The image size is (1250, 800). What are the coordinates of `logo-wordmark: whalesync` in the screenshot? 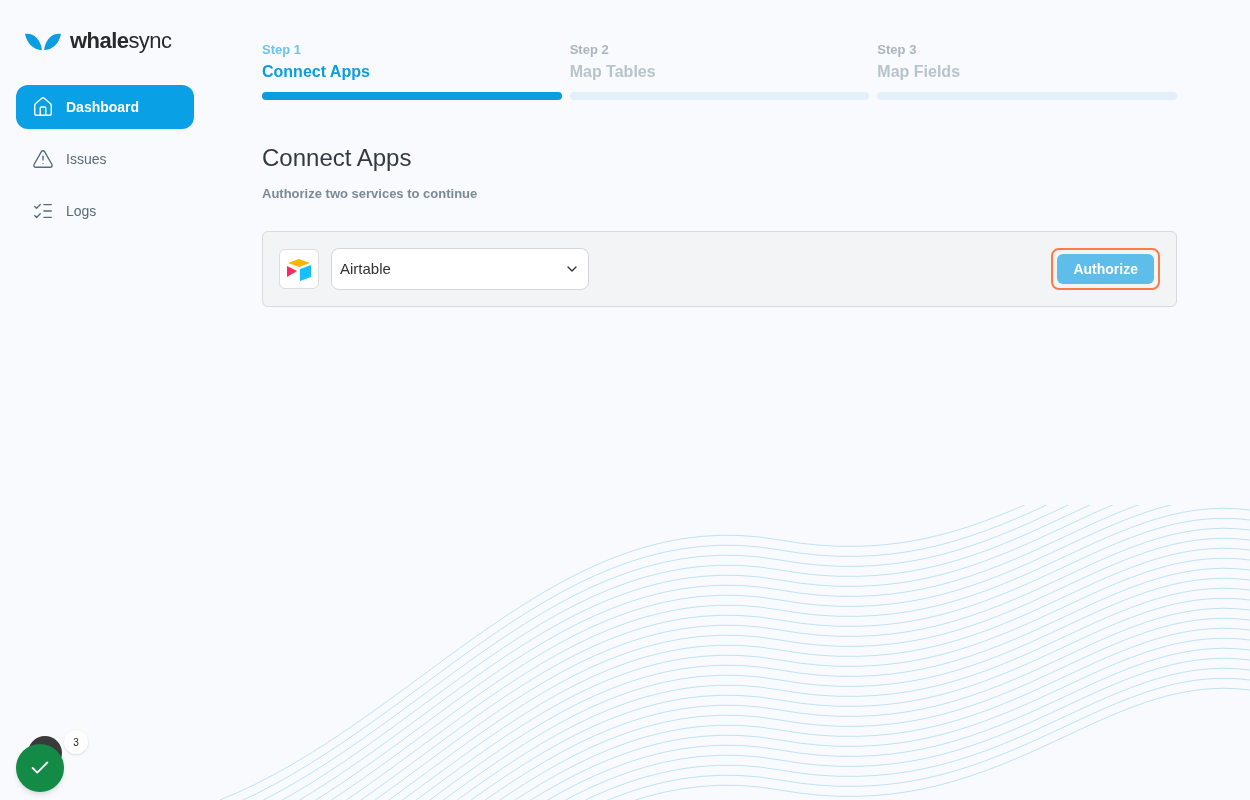 It's located at (121, 41).